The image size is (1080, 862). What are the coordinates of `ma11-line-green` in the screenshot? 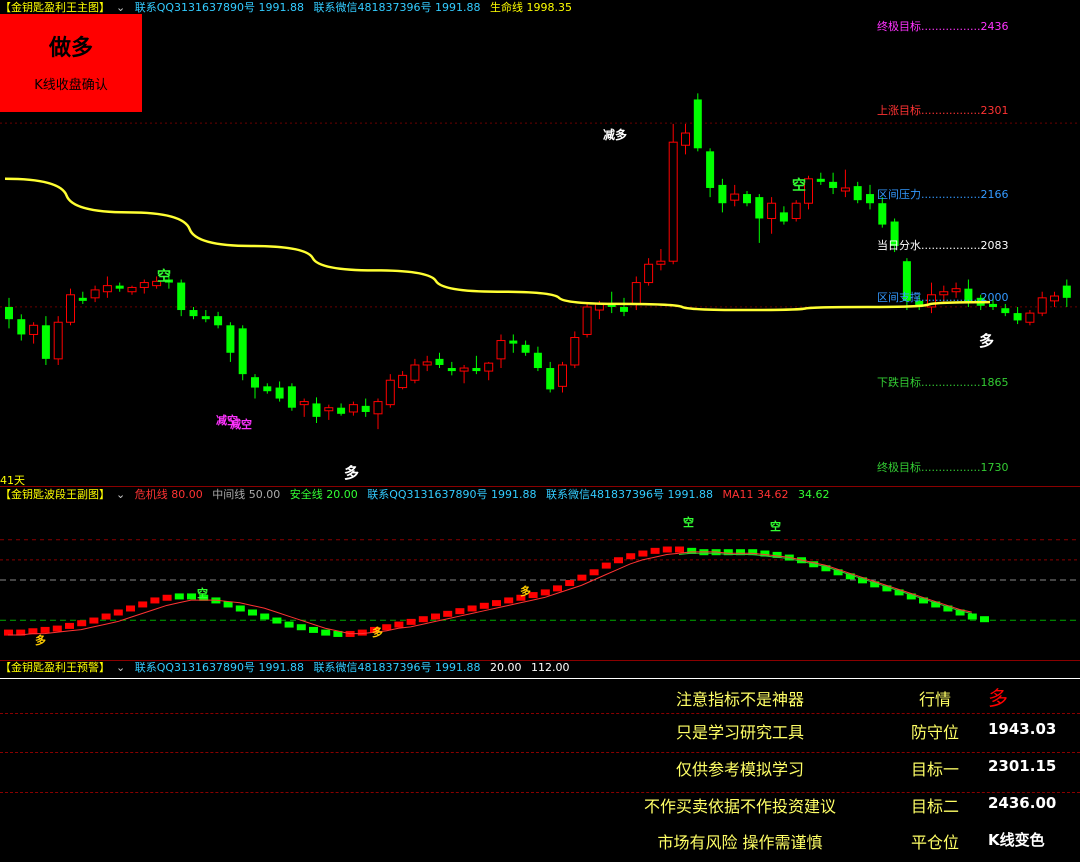 It's located at (825, 583).